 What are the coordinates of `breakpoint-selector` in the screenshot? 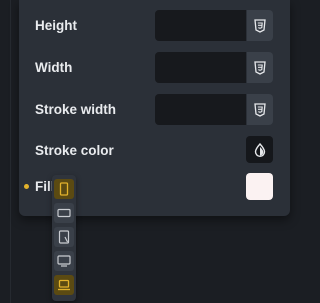 It's located at (64, 238).